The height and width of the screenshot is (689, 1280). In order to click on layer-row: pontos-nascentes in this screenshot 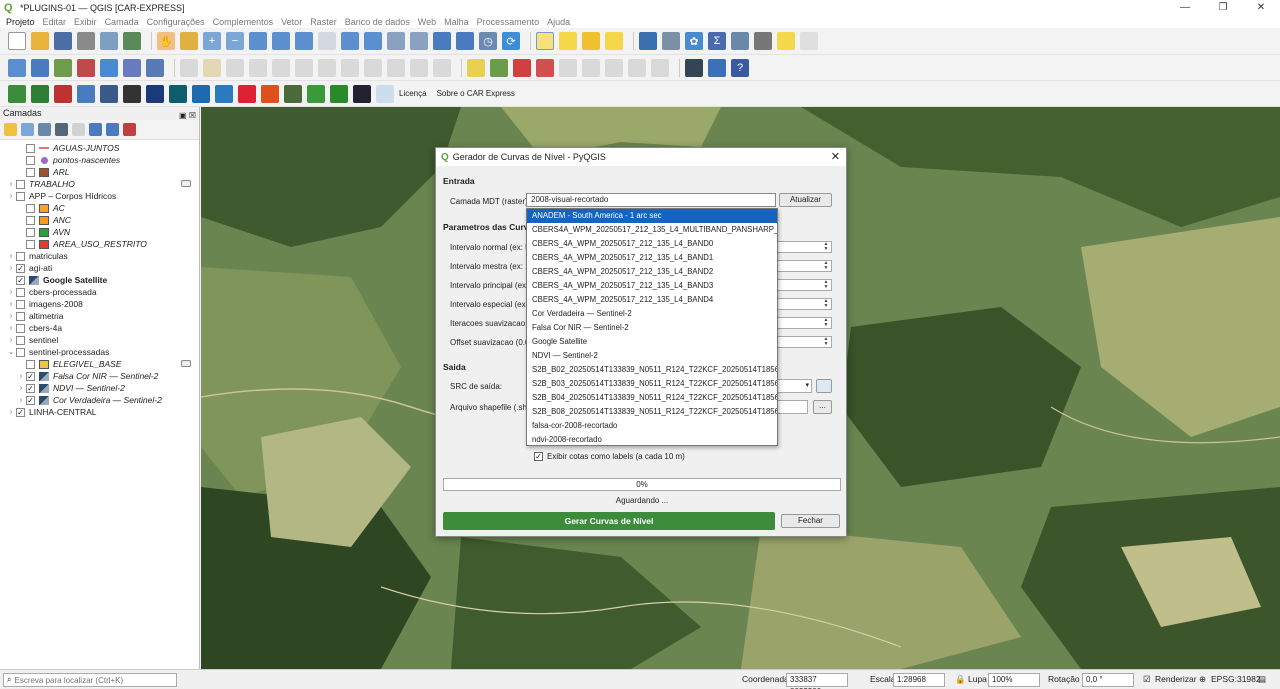, I will do `click(99, 160)`.